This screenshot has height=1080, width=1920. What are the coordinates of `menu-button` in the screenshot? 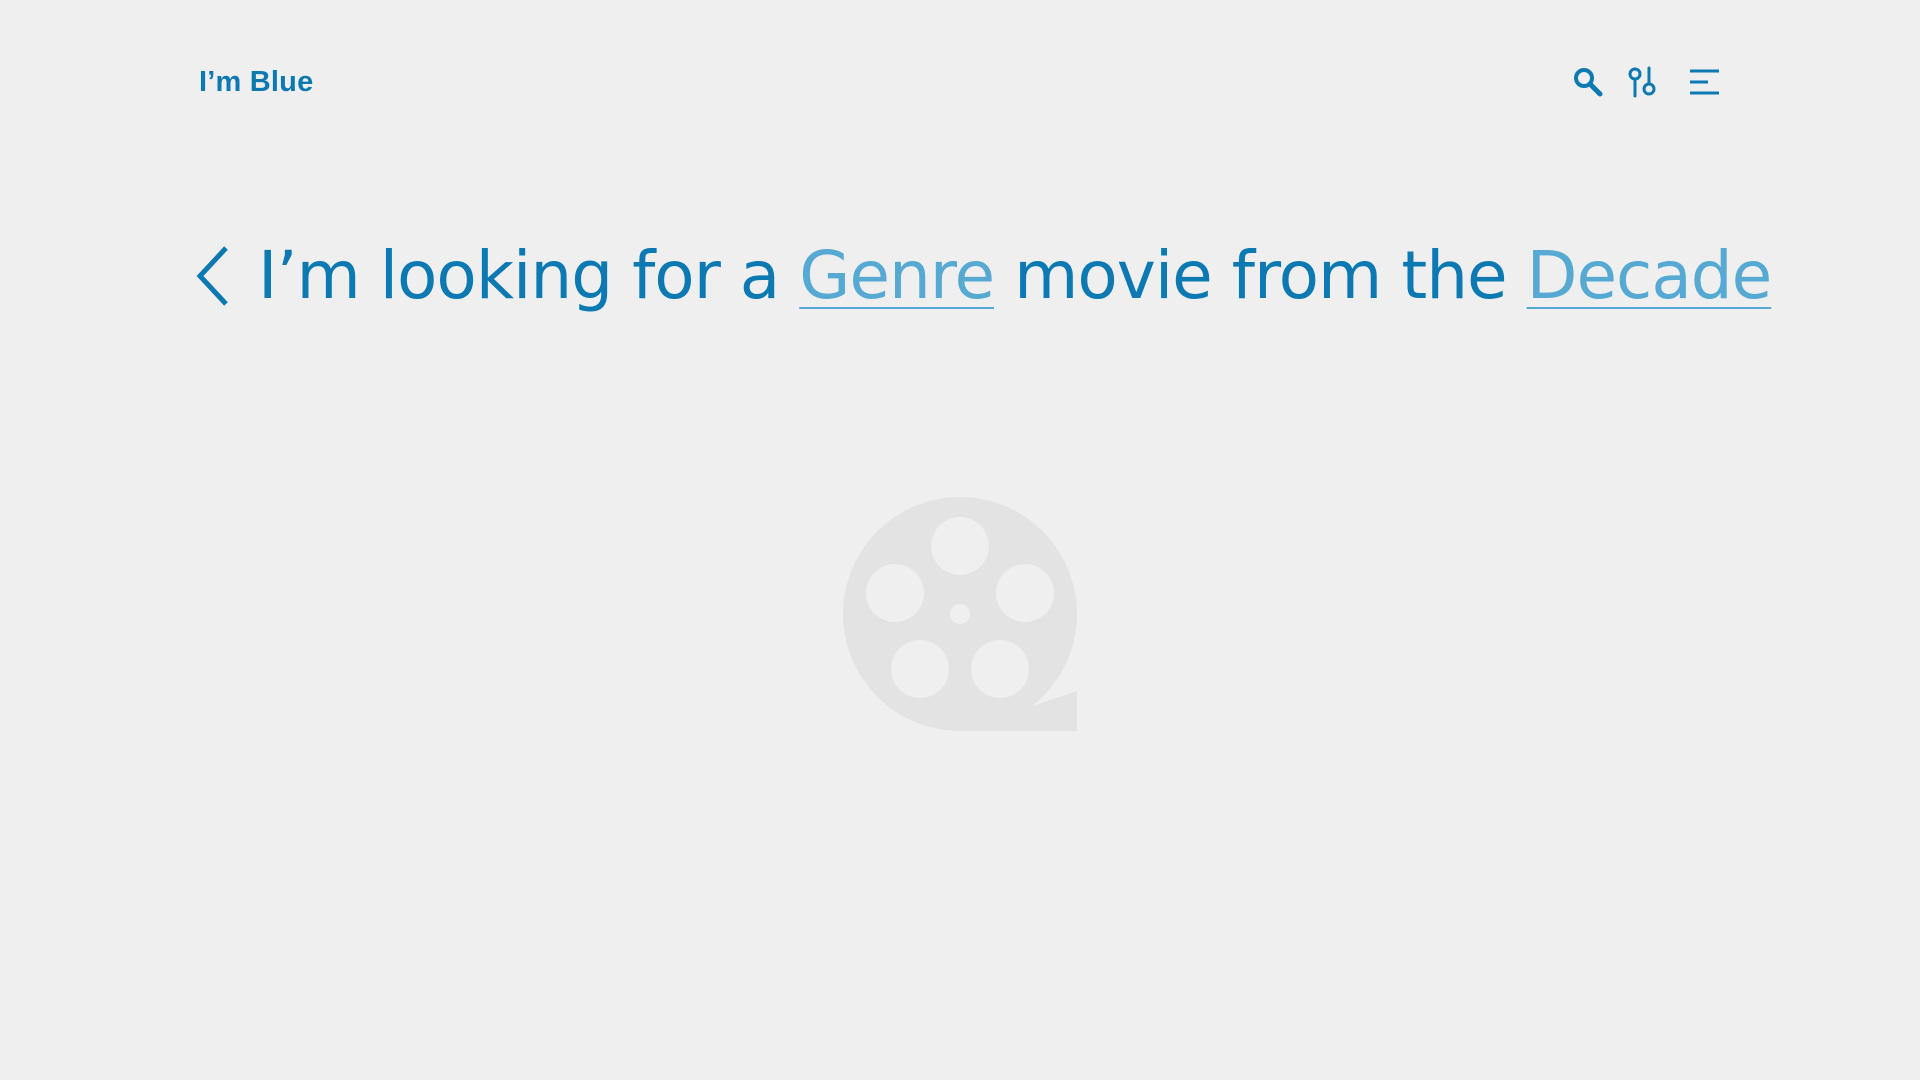 It's located at (1704, 82).